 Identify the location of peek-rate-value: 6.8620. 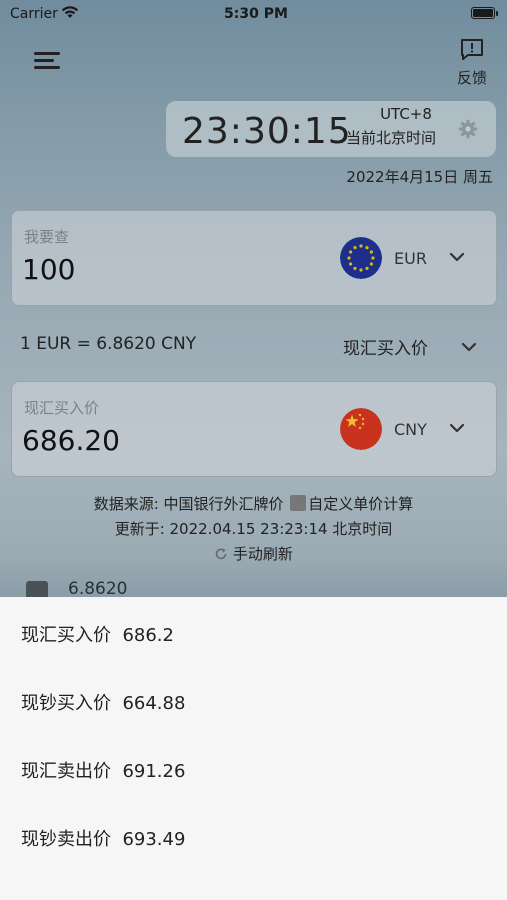
(98, 589).